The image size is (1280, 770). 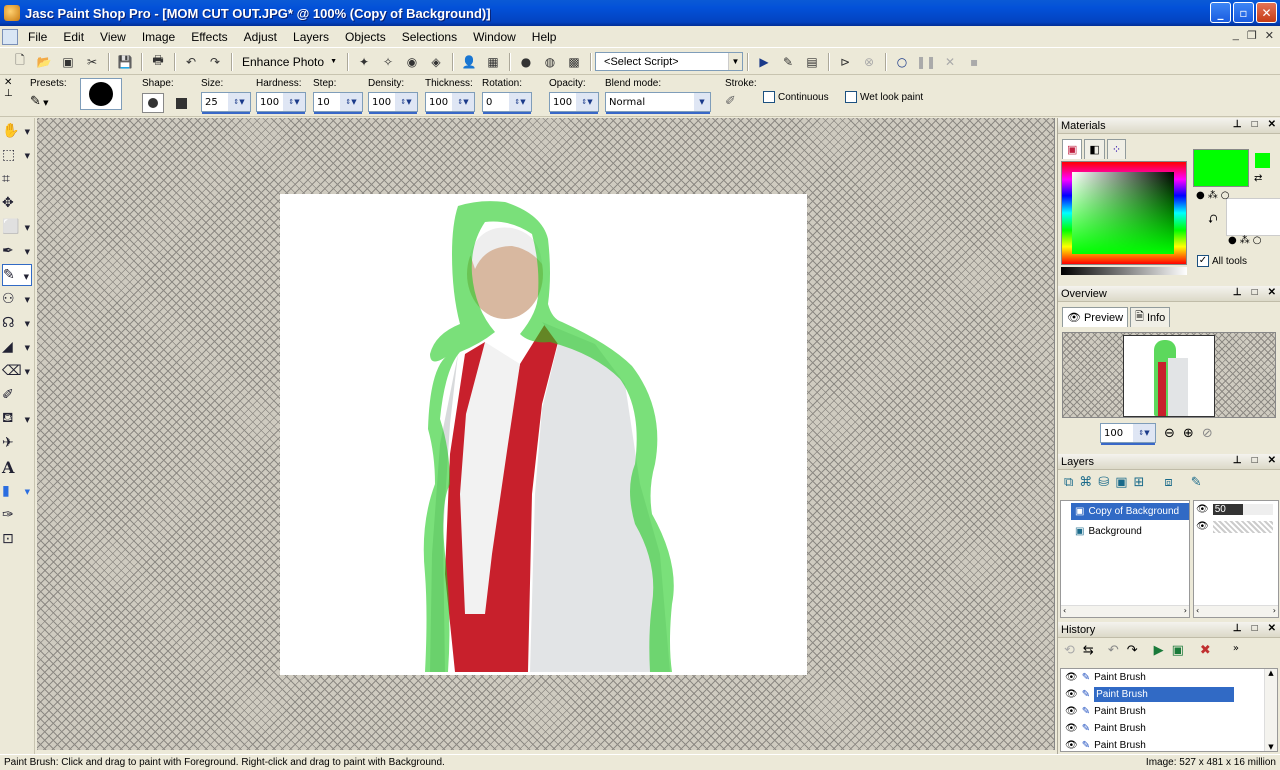 I want to click on layer-props-row: 👁 50, so click(x=1236, y=509).